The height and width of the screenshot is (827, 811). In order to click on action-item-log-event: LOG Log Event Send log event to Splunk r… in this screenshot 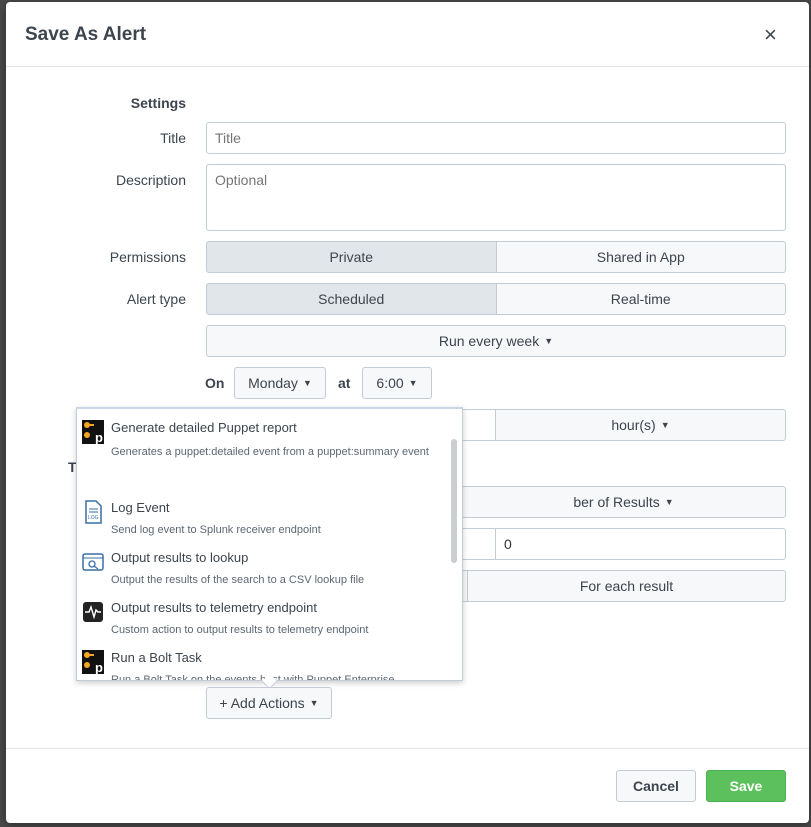, I will do `click(262, 517)`.